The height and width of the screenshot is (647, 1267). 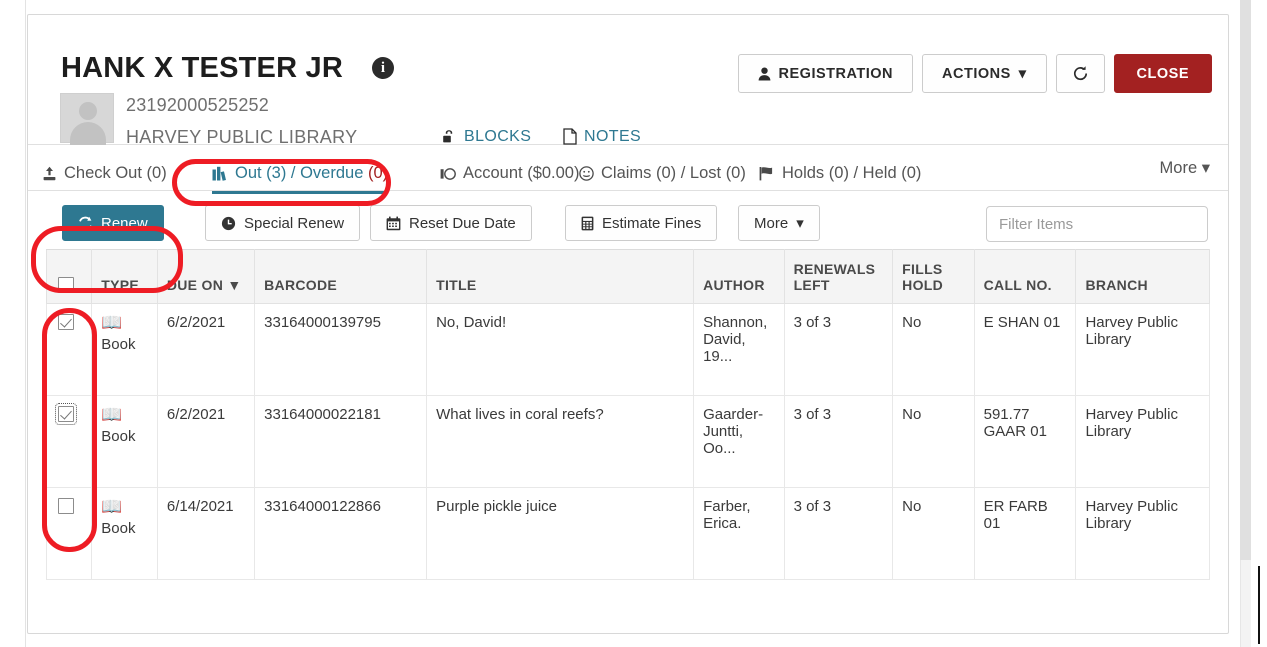 What do you see at coordinates (1025, 276) in the screenshot?
I see `col-call-no: CALL NO.` at bounding box center [1025, 276].